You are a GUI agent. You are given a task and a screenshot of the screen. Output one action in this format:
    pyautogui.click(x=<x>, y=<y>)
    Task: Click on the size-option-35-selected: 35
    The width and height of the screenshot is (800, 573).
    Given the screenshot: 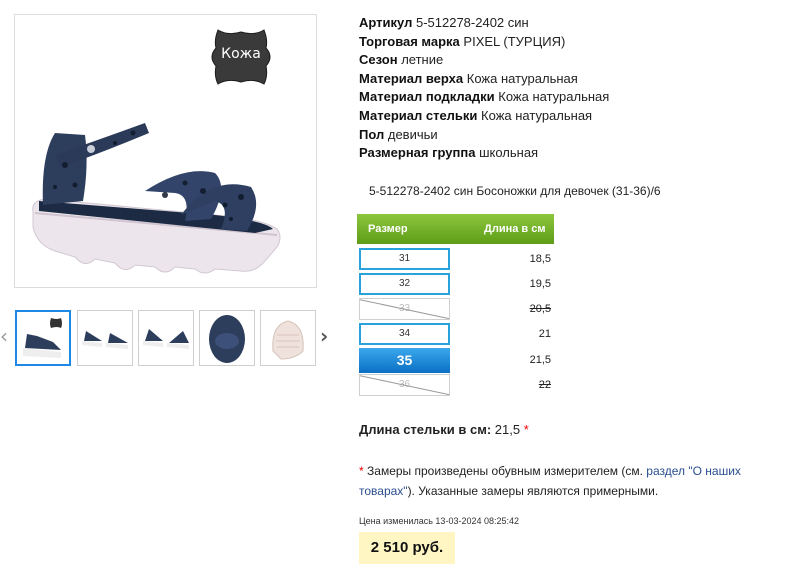 What is the action you would take?
    pyautogui.click(x=404, y=360)
    